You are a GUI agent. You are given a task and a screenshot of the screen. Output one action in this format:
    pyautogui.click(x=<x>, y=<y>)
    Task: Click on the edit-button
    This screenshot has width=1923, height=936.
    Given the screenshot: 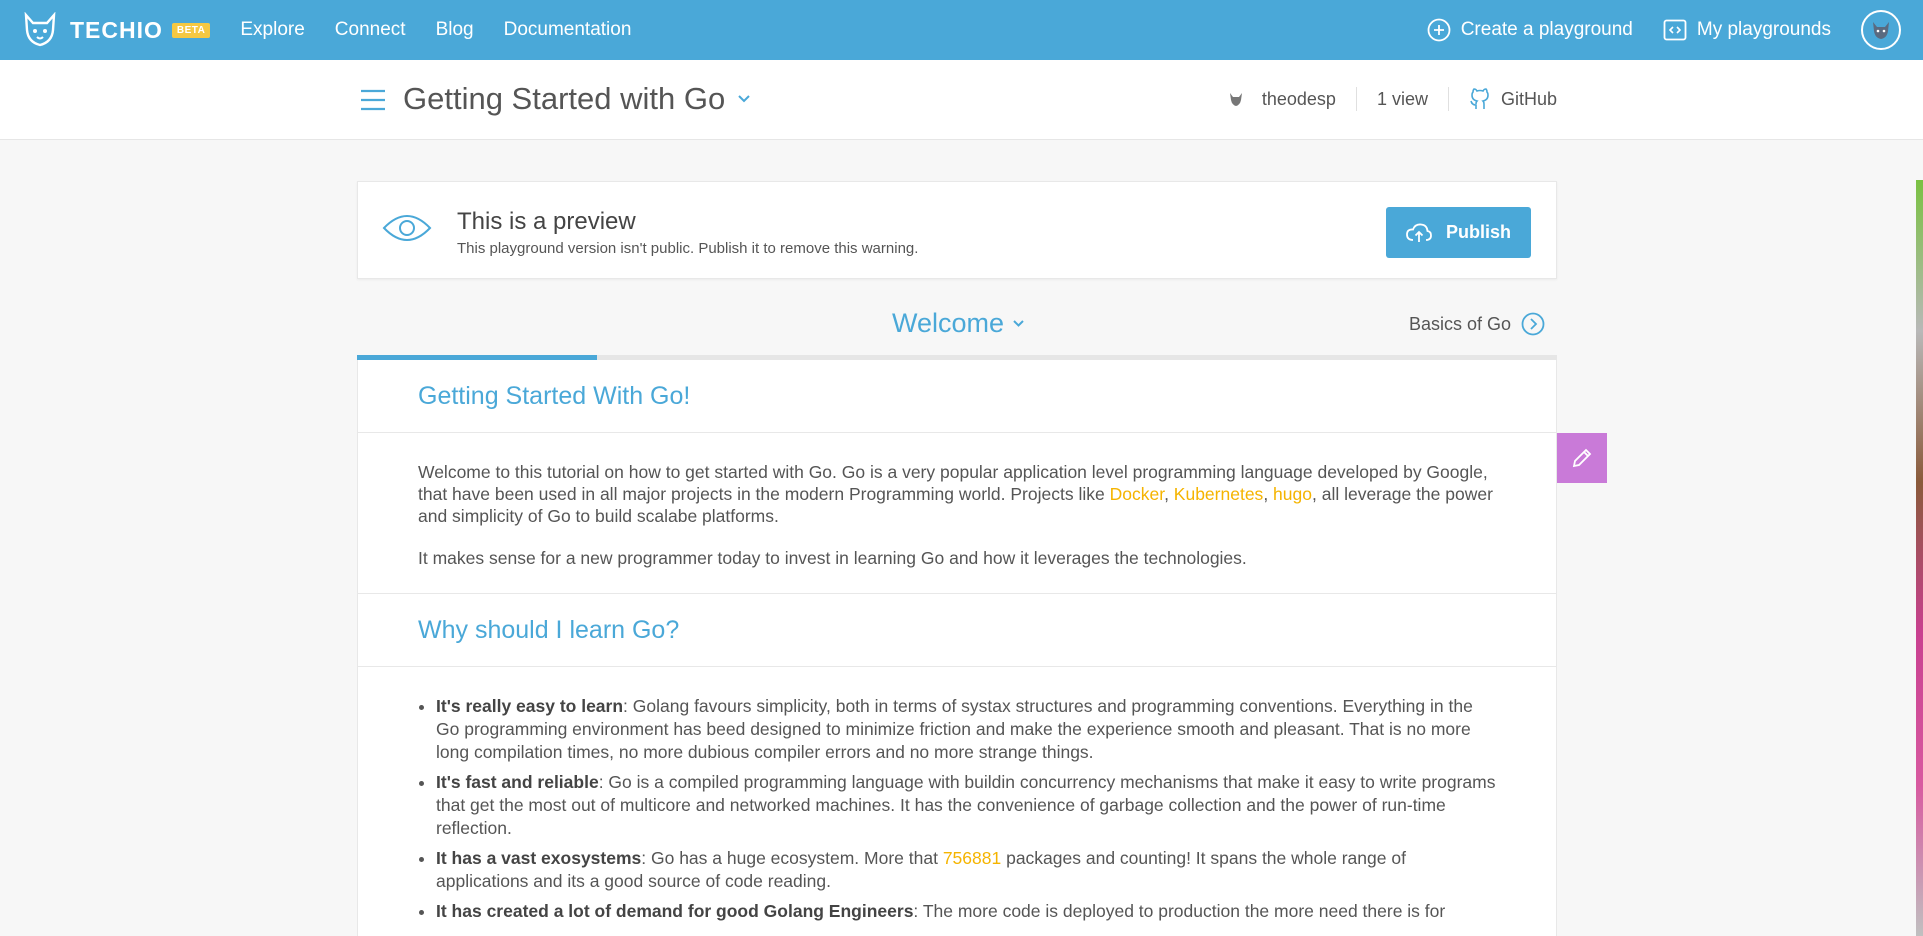 What is the action you would take?
    pyautogui.click(x=1582, y=458)
    